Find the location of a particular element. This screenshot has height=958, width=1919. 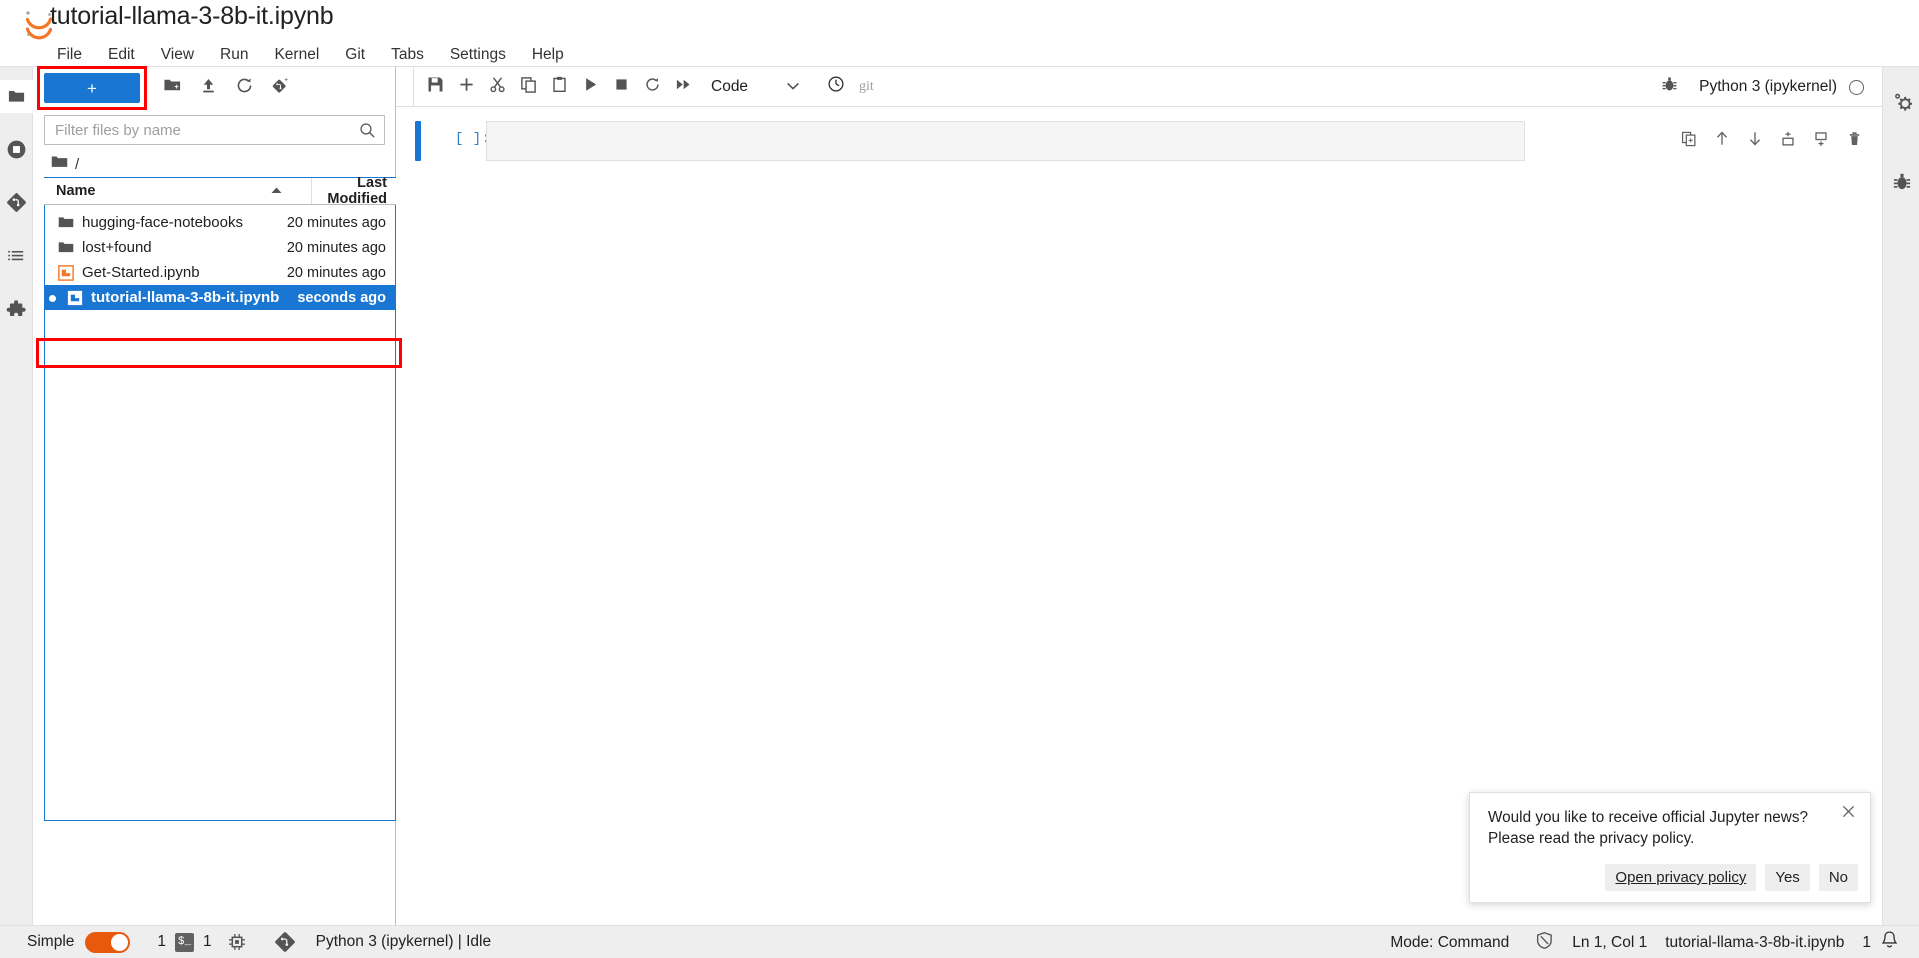

cpu-icon is located at coordinates (237, 942).